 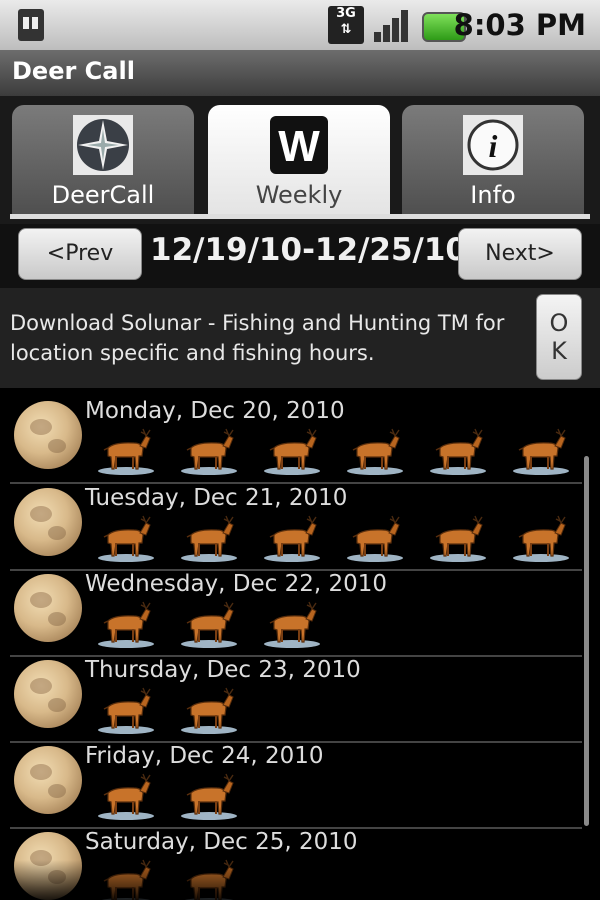 What do you see at coordinates (80, 254) in the screenshot?
I see `prev-week-button: <Prev` at bounding box center [80, 254].